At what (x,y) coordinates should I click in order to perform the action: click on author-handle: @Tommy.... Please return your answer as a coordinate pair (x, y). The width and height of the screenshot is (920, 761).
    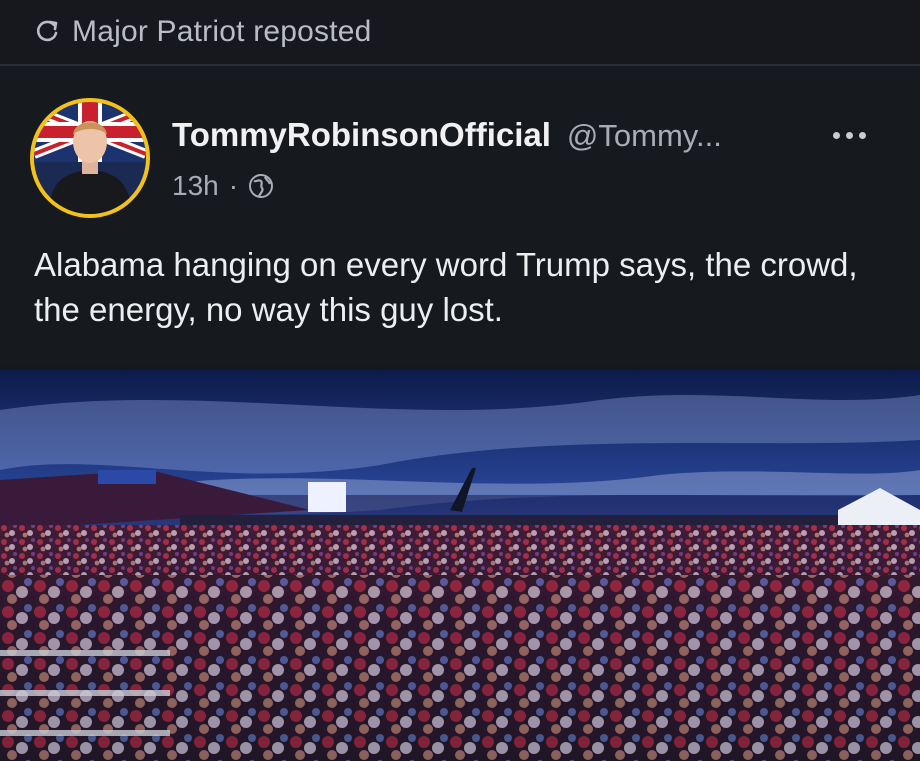
    Looking at the image, I should click on (644, 136).